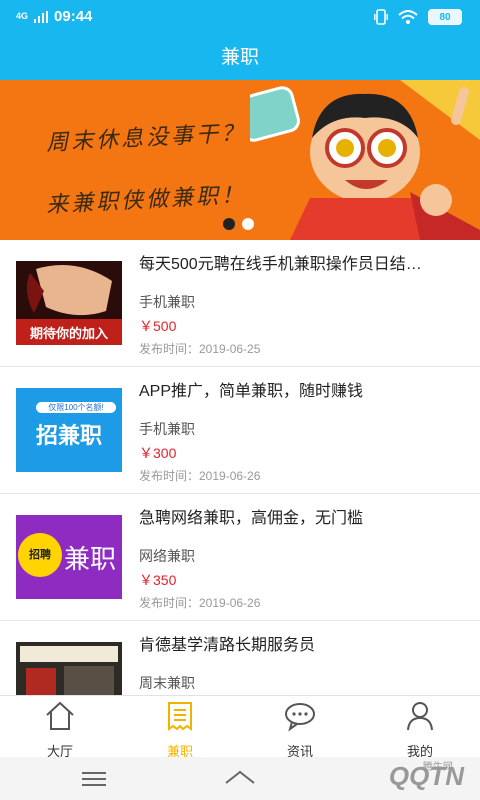 This screenshot has width=480, height=800. What do you see at coordinates (69, 303) in the screenshot?
I see `job-thumbnail: 期待你的加入` at bounding box center [69, 303].